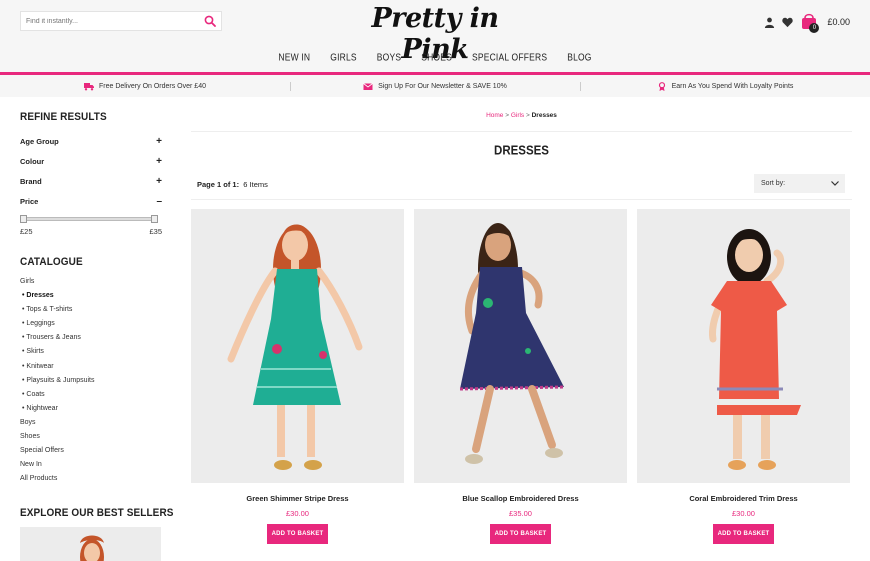  I want to click on filter-price: Price –, so click(91, 201).